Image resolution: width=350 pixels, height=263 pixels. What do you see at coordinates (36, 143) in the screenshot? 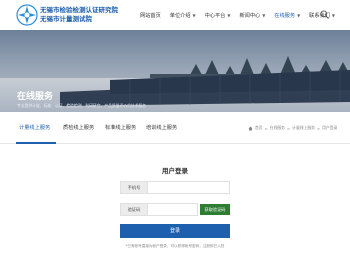
I see `active-tab-indicator` at bounding box center [36, 143].